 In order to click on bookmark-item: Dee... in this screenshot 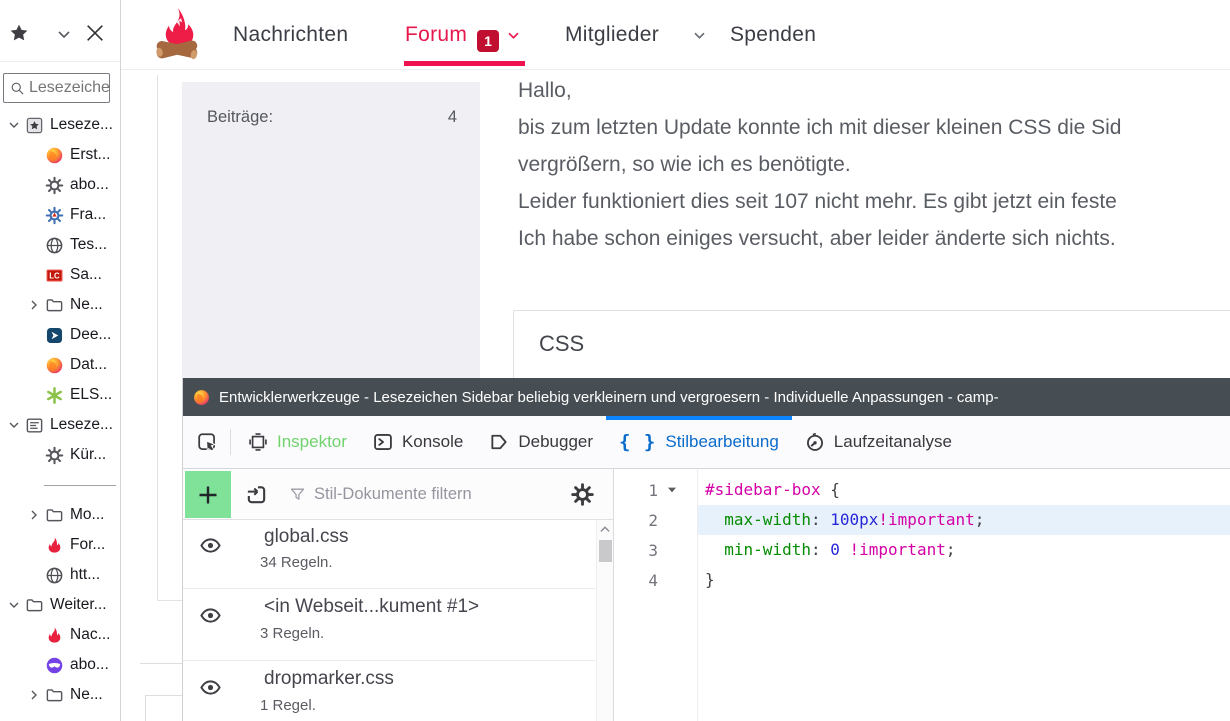, I will do `click(60, 335)`.